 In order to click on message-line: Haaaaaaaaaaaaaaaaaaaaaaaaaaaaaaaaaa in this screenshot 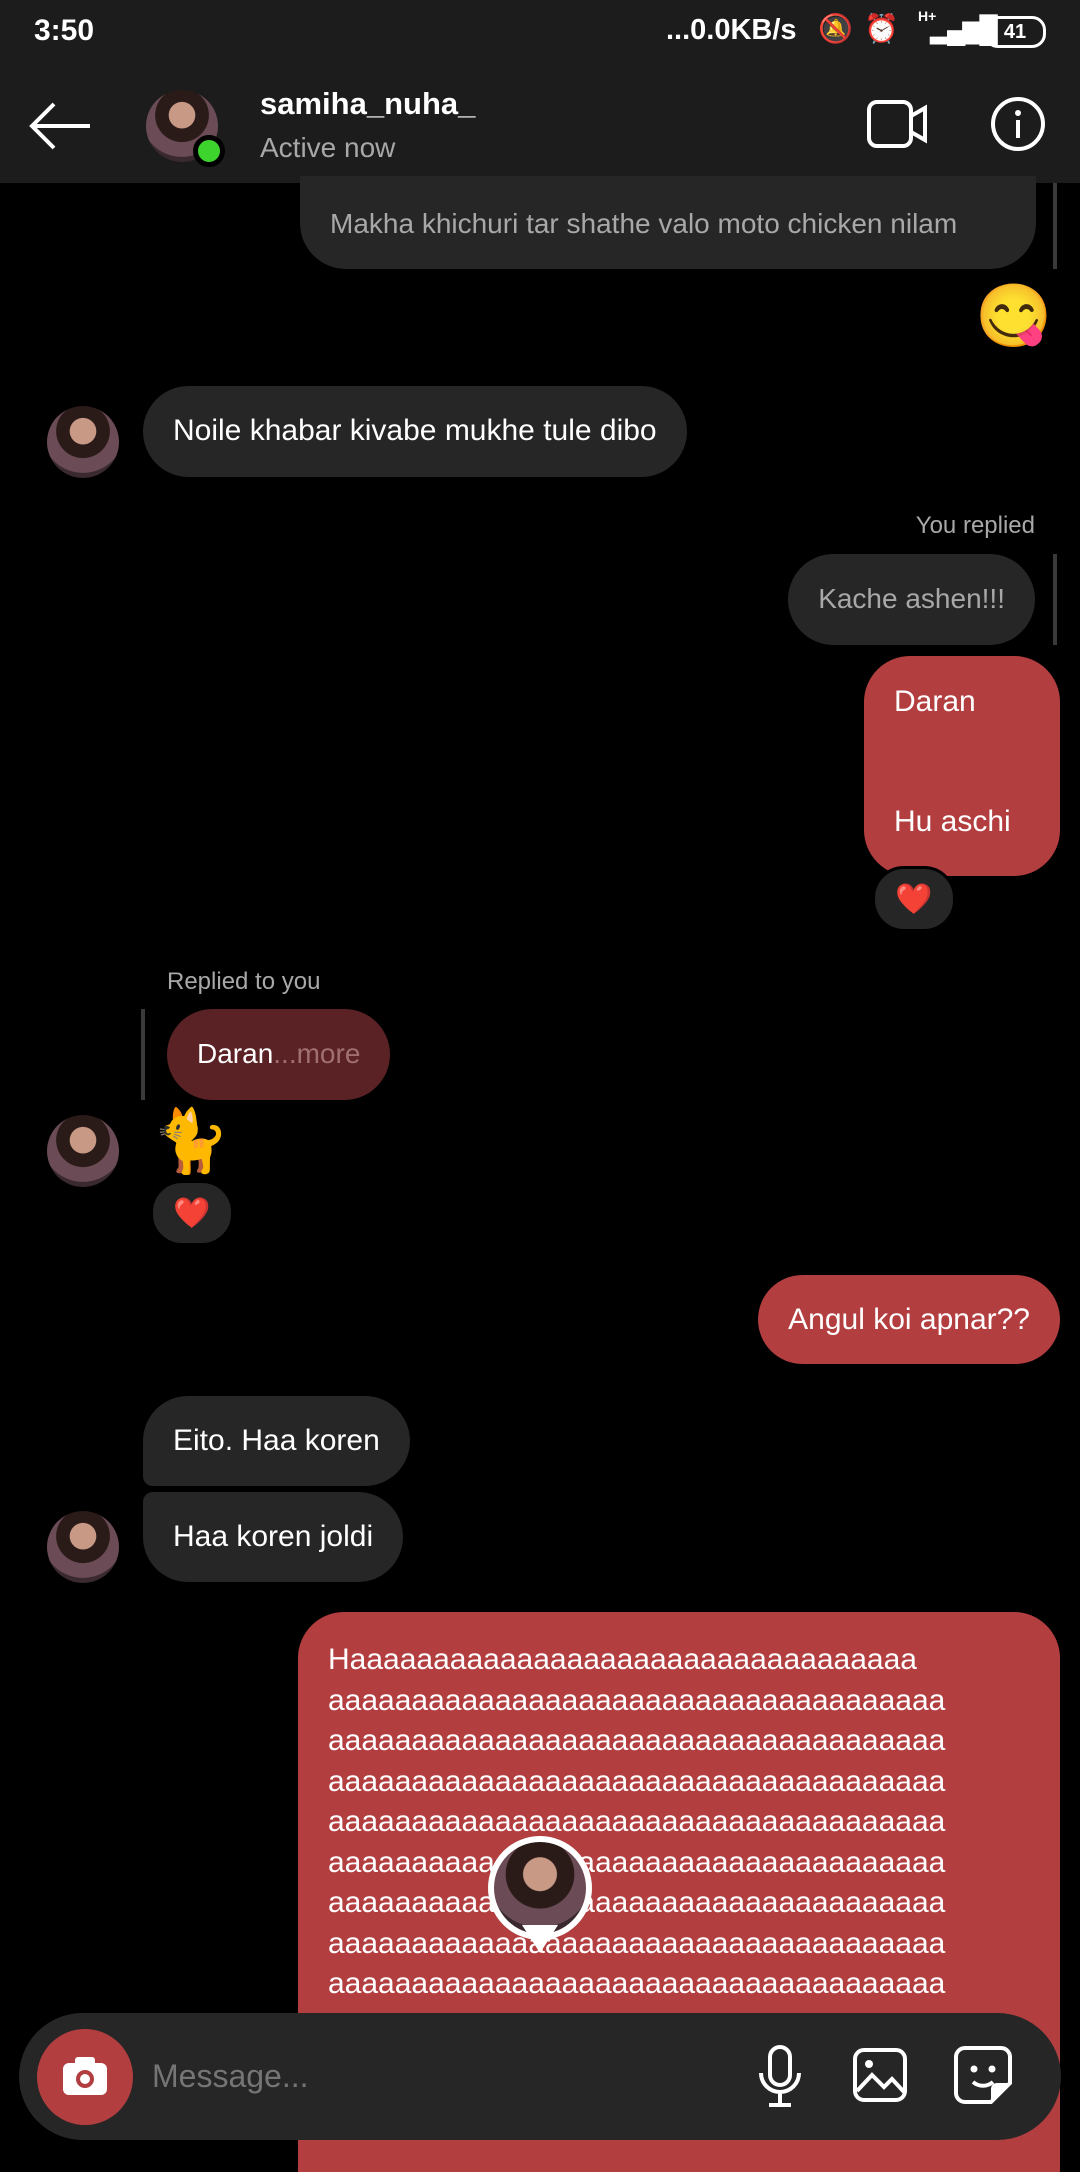, I will do `click(622, 1659)`.